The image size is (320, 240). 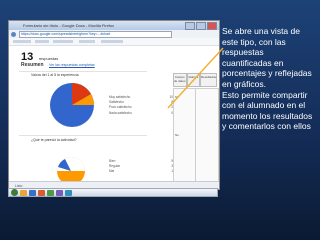 I want to click on caption-line: Se abre una vista de, so click(x=261, y=31).